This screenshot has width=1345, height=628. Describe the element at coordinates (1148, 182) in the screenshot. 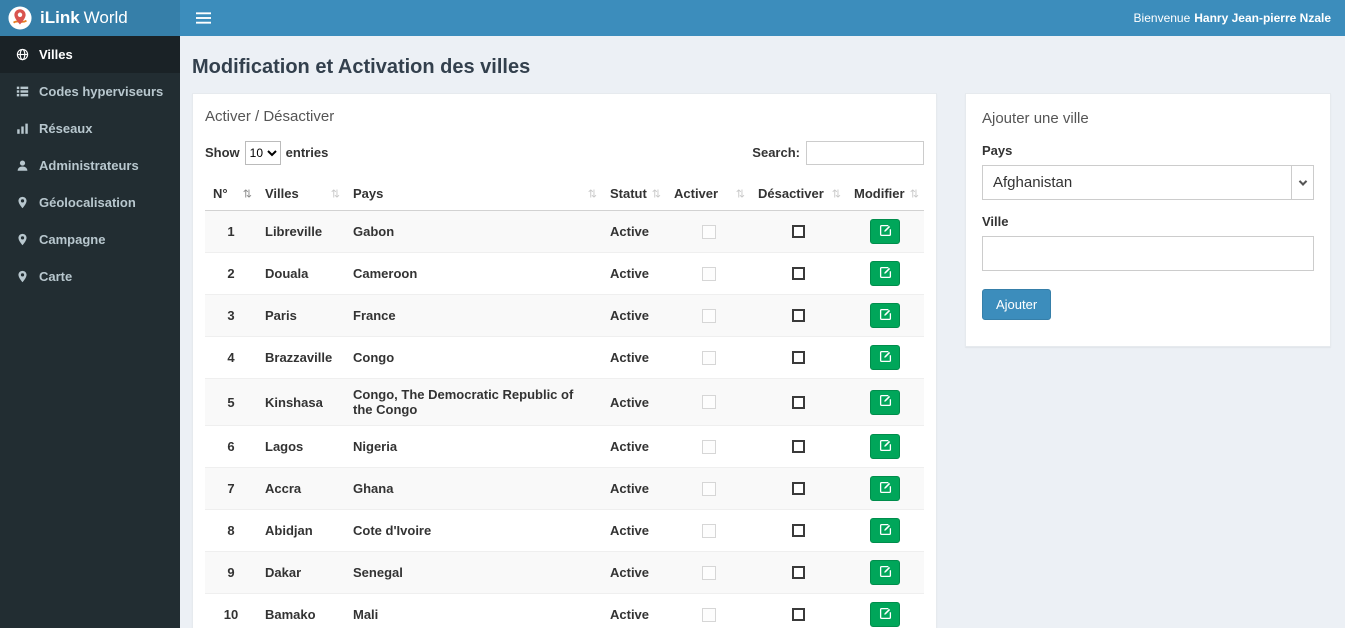

I see `country-select: Afghanistan` at that location.